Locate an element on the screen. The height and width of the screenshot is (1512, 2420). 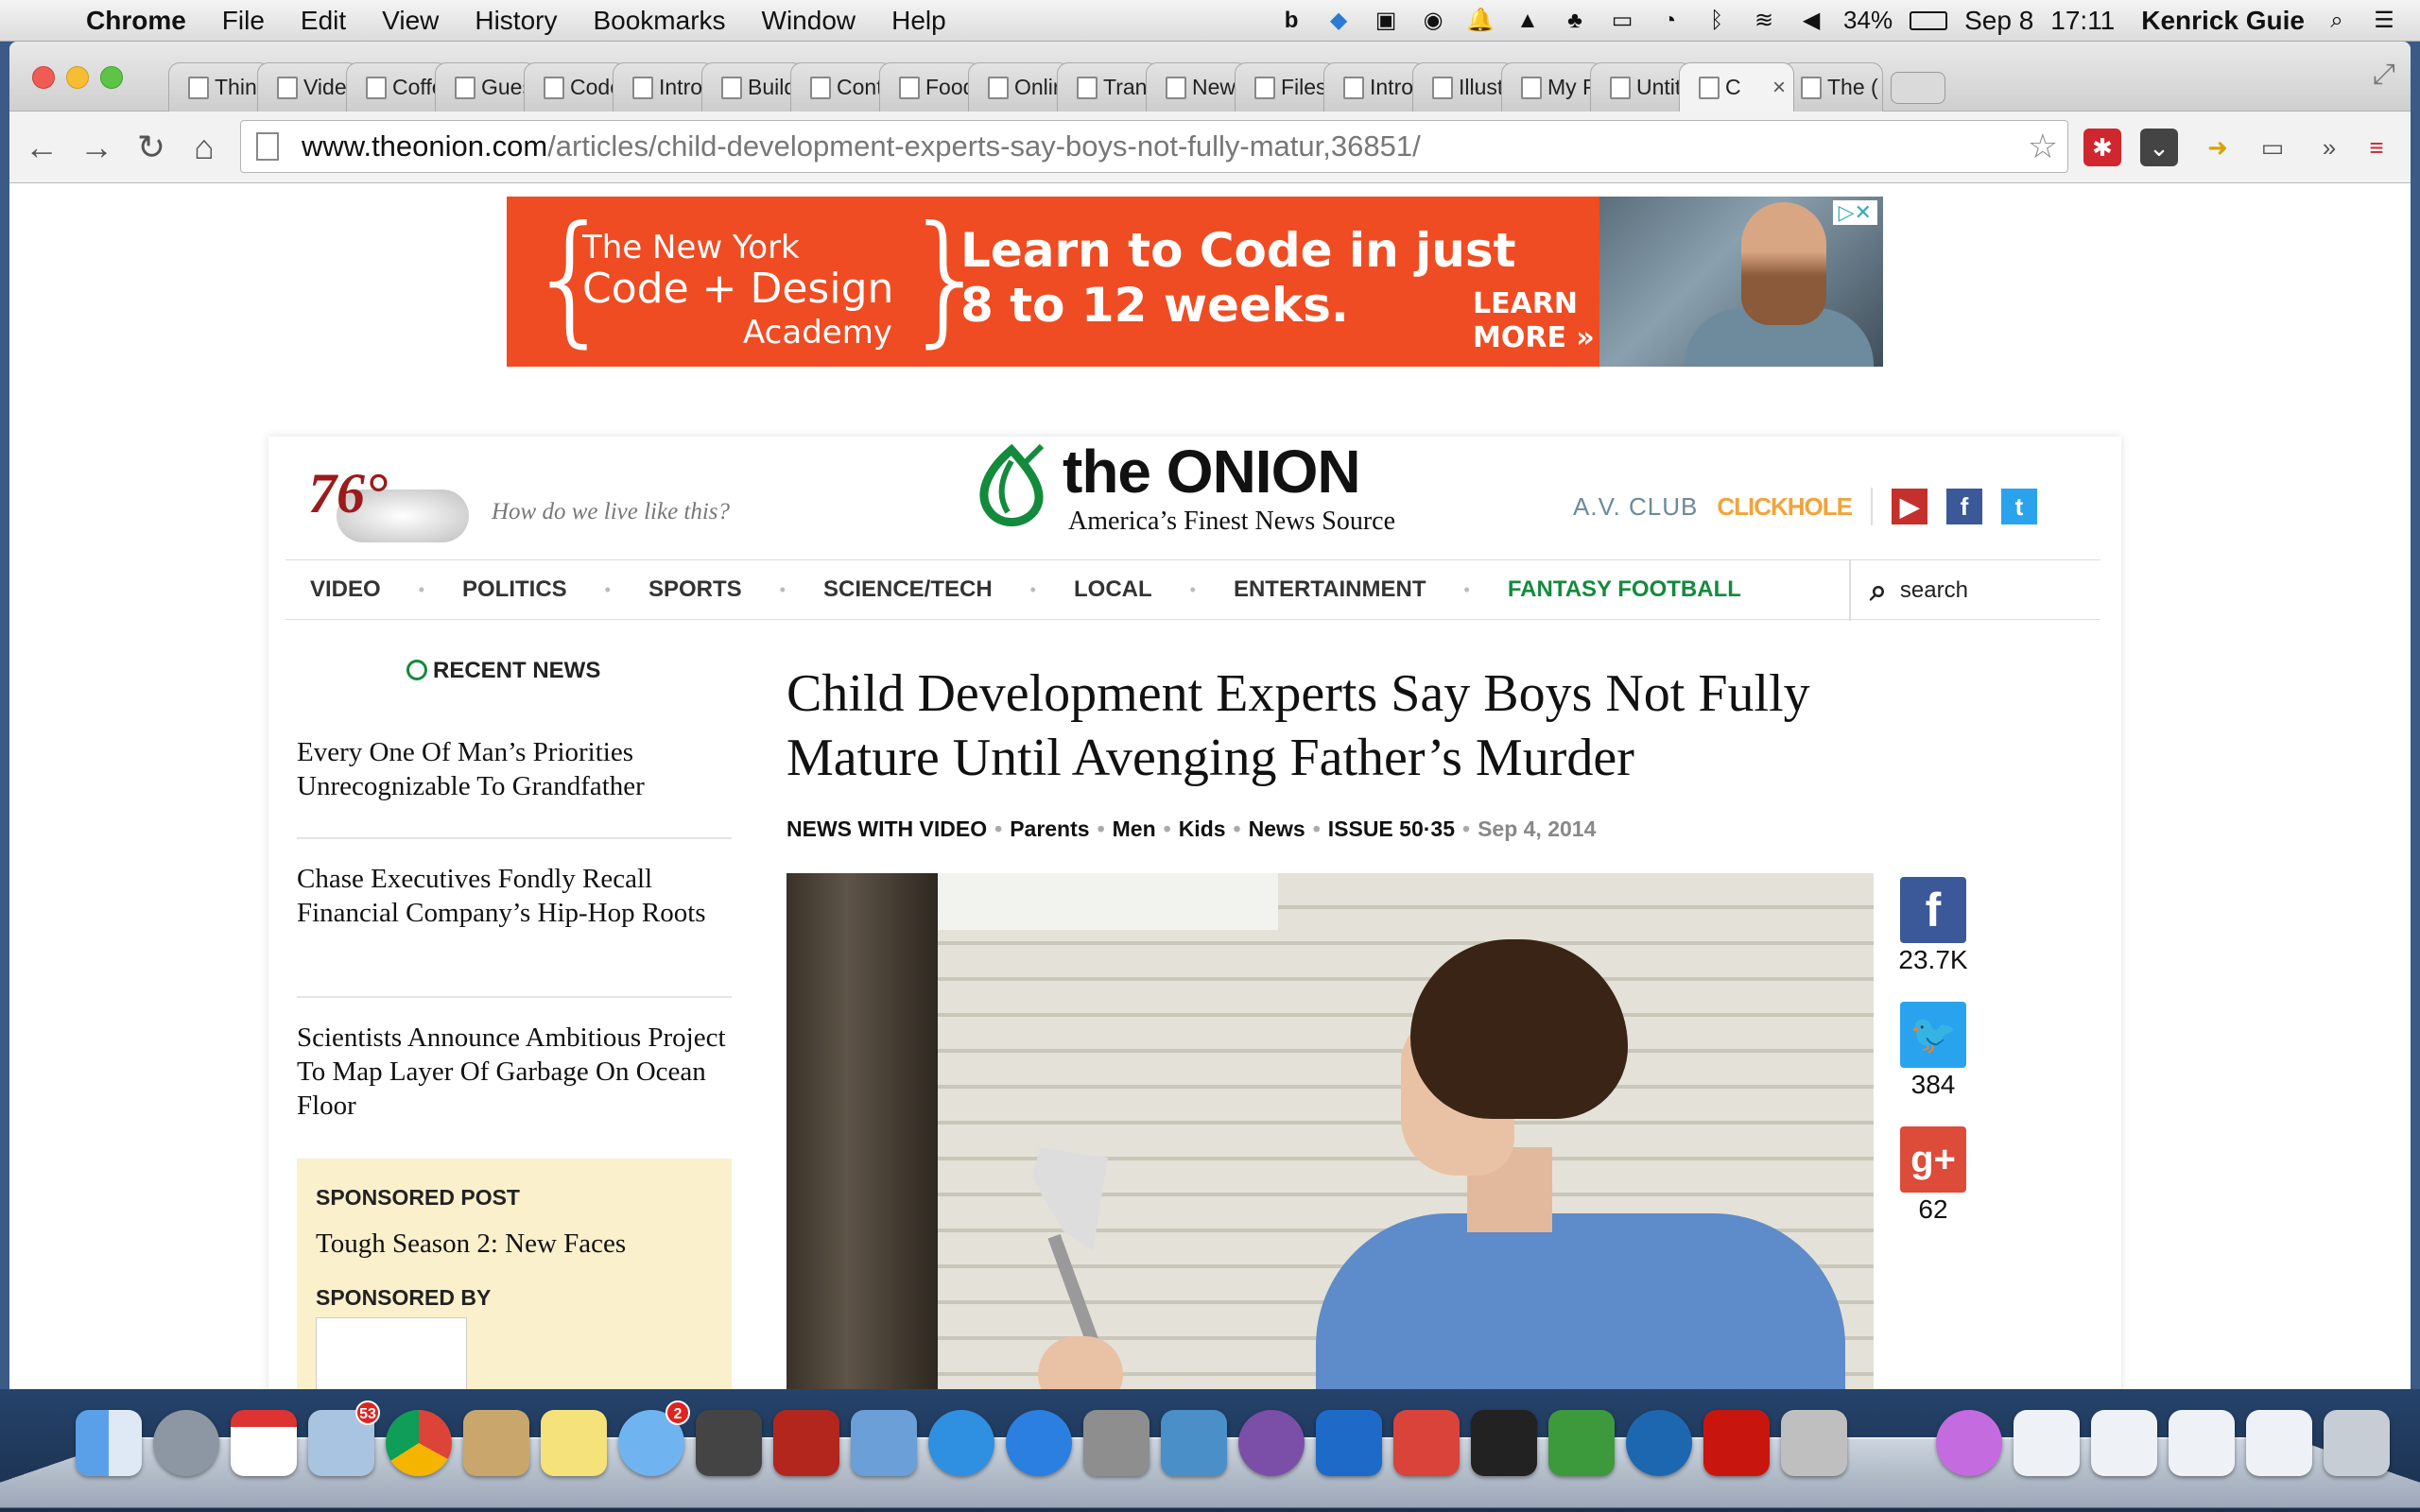
app-store-icon is located at coordinates (1039, 1443).